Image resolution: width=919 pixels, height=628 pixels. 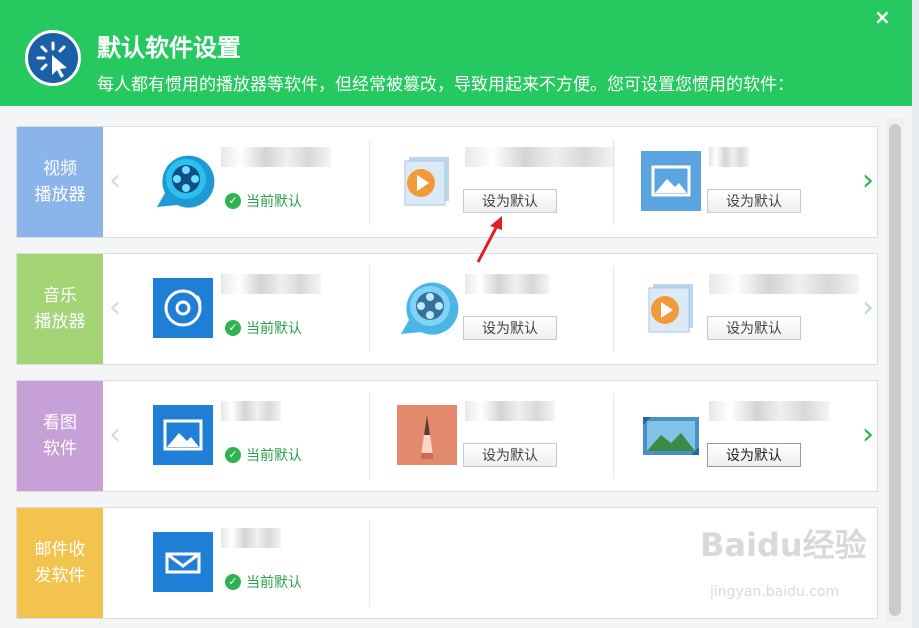 I want to click on category-label-line2: 发软件, so click(x=60, y=576).